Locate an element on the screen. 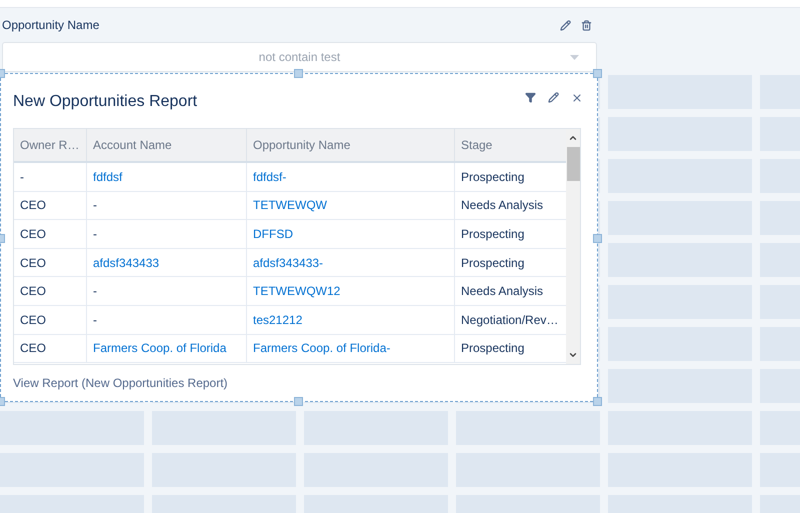 This screenshot has width=800, height=513. column-header: Opportunity Name is located at coordinates (301, 145).